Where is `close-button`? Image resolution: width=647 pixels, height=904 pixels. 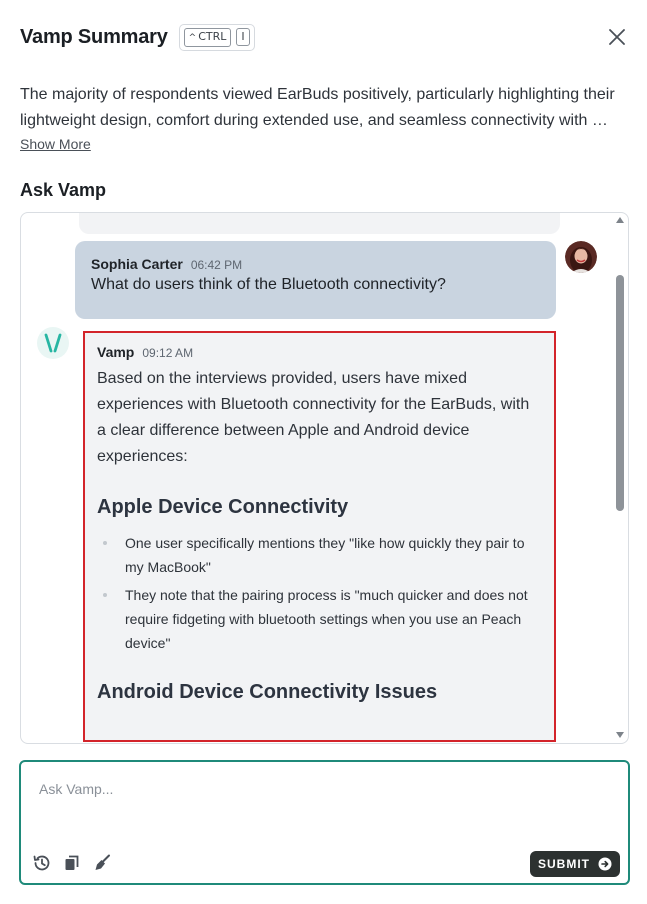
close-button is located at coordinates (617, 37).